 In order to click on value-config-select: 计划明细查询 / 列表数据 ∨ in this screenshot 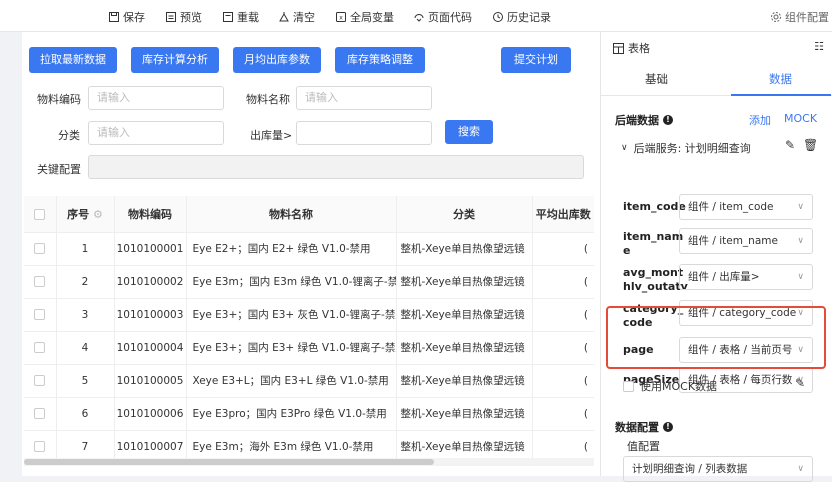, I will do `click(718, 469)`.